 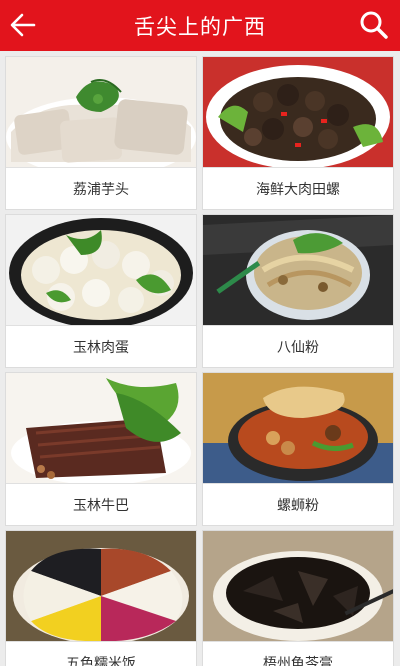 What do you see at coordinates (101, 346) in the screenshot?
I see `dish-name: 玉林肉蛋` at bounding box center [101, 346].